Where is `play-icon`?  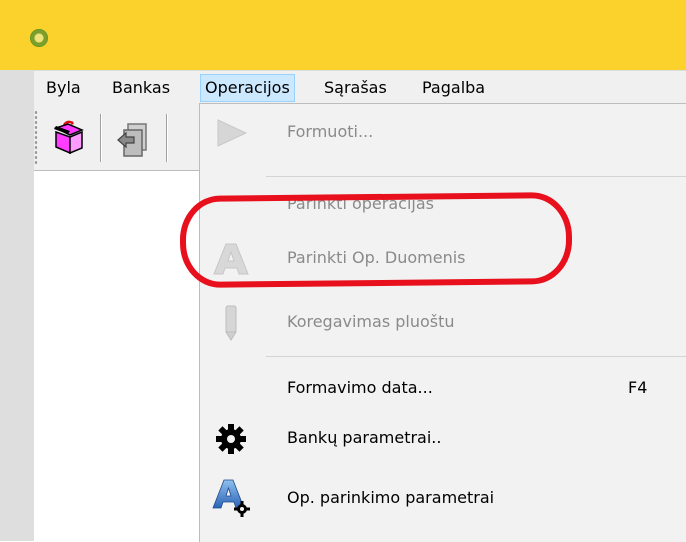 play-icon is located at coordinates (231, 133).